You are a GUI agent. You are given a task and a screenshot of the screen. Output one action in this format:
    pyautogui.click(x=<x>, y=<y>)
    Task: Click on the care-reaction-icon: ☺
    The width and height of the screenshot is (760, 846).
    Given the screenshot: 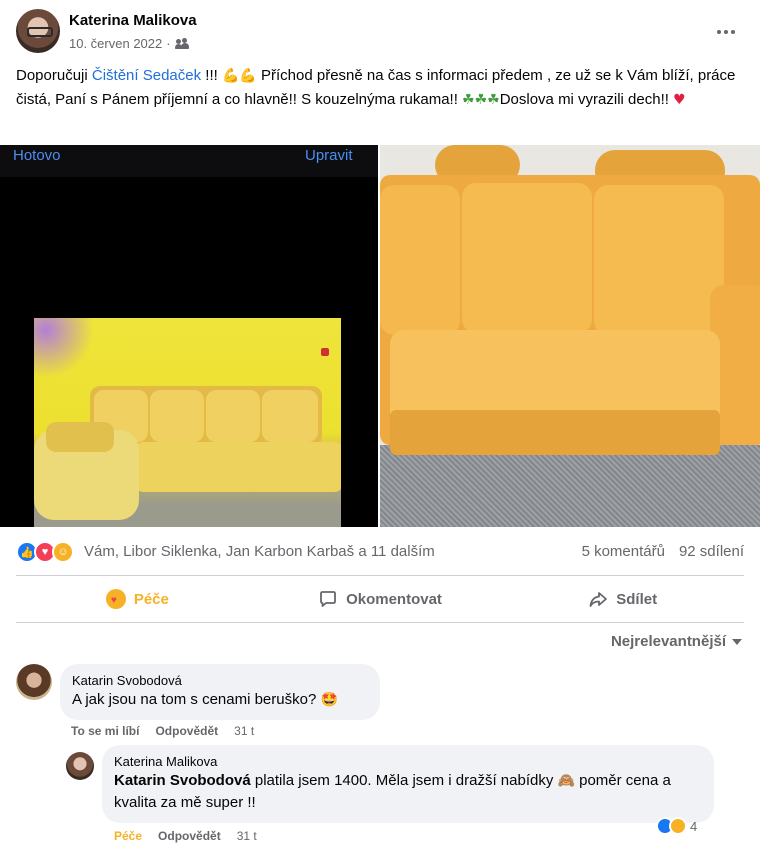 What is the action you would take?
    pyautogui.click(x=63, y=552)
    